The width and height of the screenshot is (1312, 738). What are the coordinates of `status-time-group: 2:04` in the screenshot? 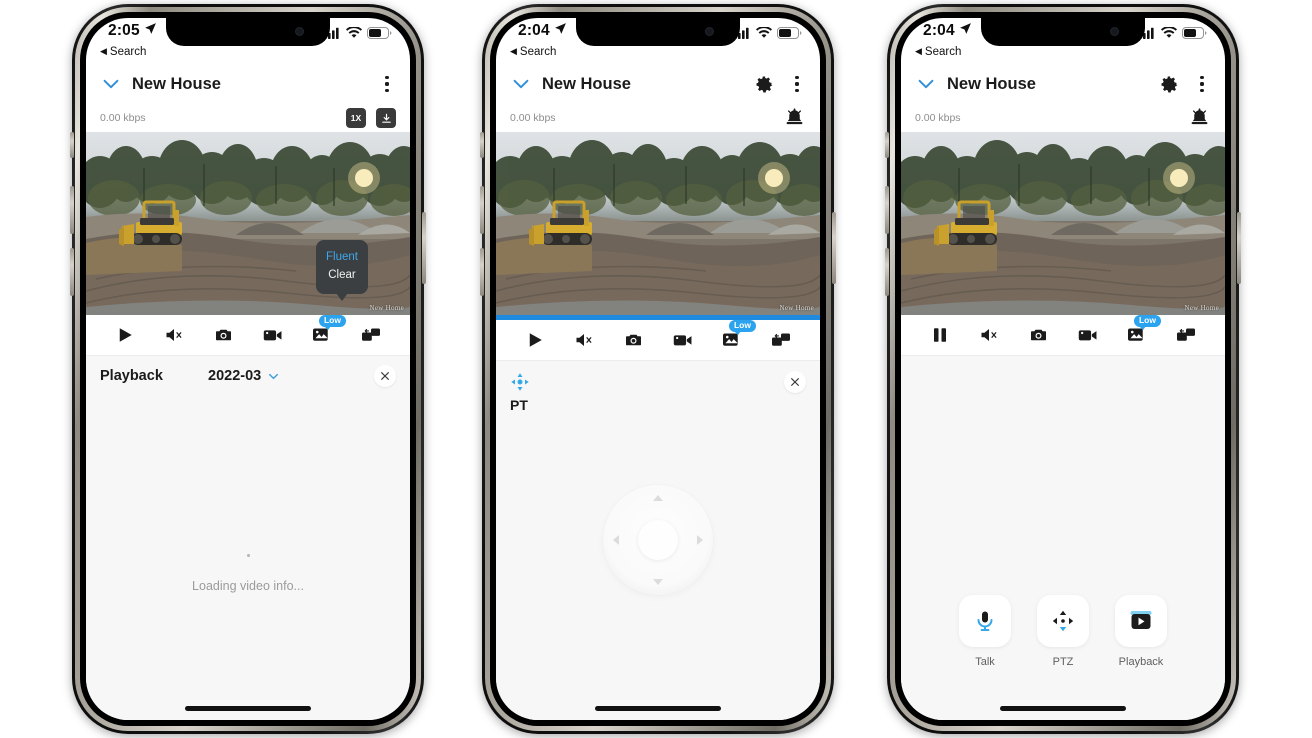 It's located at (542, 31).